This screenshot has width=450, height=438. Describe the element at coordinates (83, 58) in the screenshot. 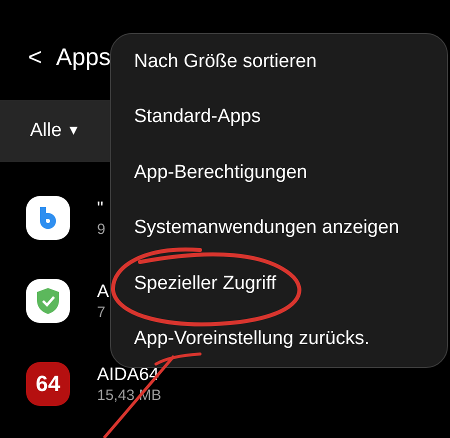

I see `page-title: Apps` at that location.